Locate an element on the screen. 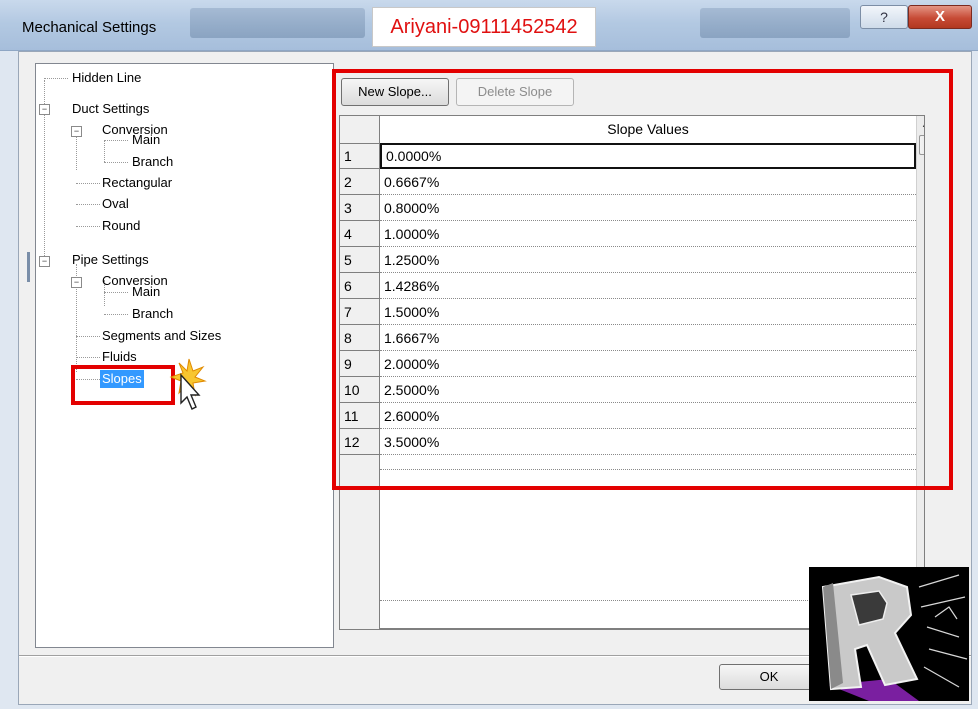  tree-item-rectangular: Rectangular is located at coordinates (137, 183).